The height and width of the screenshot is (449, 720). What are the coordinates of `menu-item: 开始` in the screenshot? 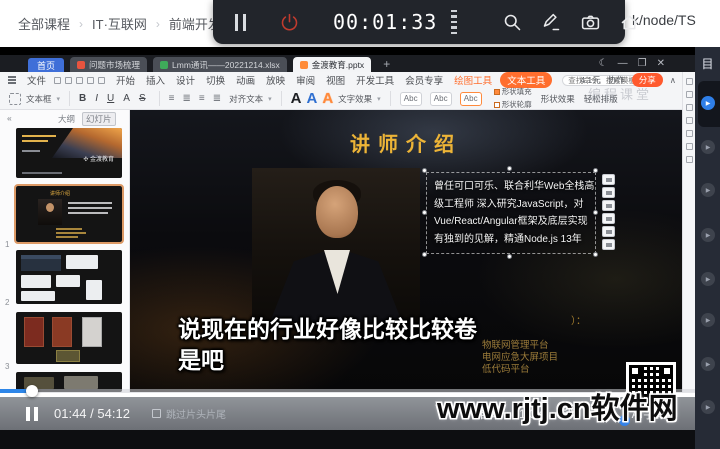 It's located at (125, 80).